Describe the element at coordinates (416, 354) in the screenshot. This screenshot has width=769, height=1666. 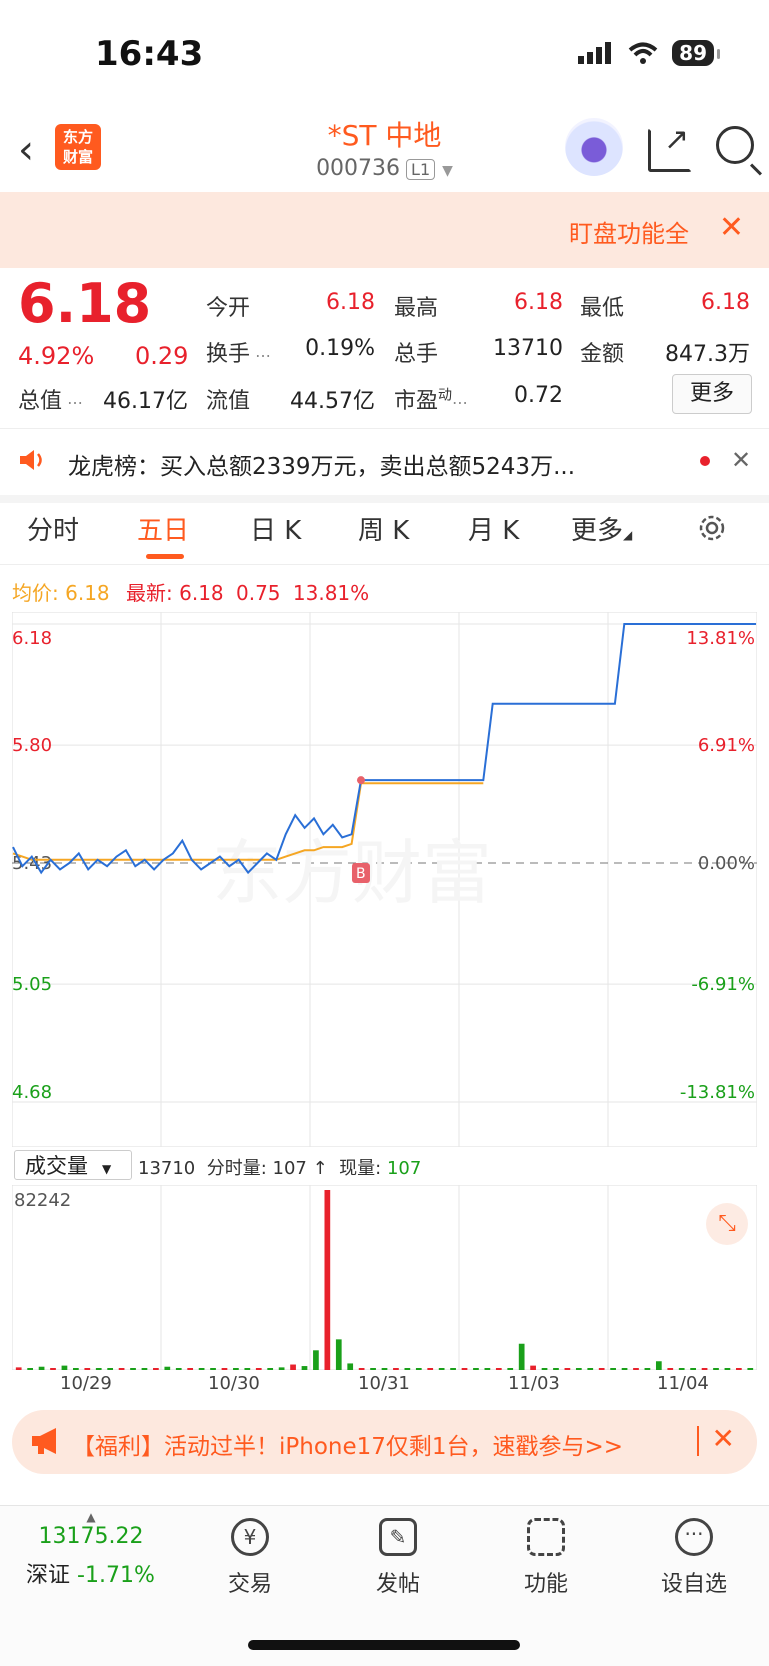
I see `volume-label: 总手` at that location.